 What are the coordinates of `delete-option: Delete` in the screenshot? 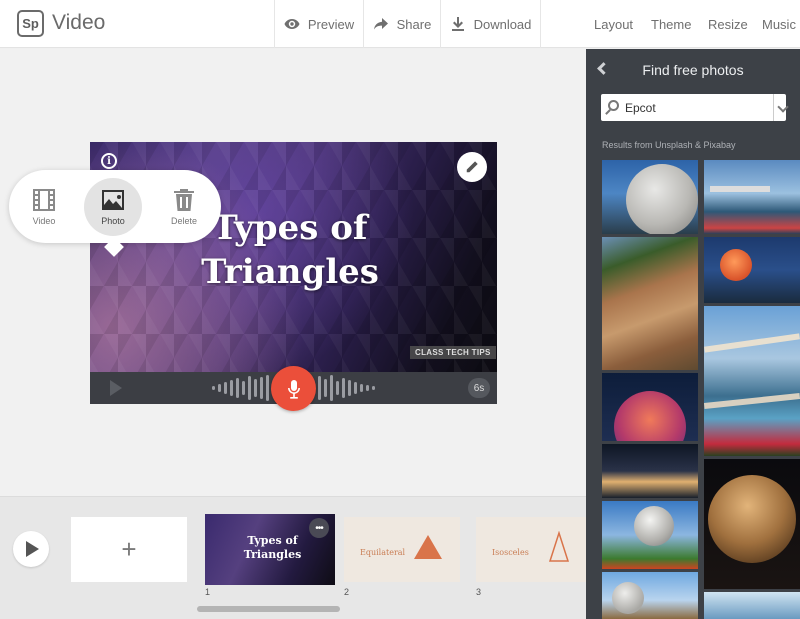 It's located at (184, 207).